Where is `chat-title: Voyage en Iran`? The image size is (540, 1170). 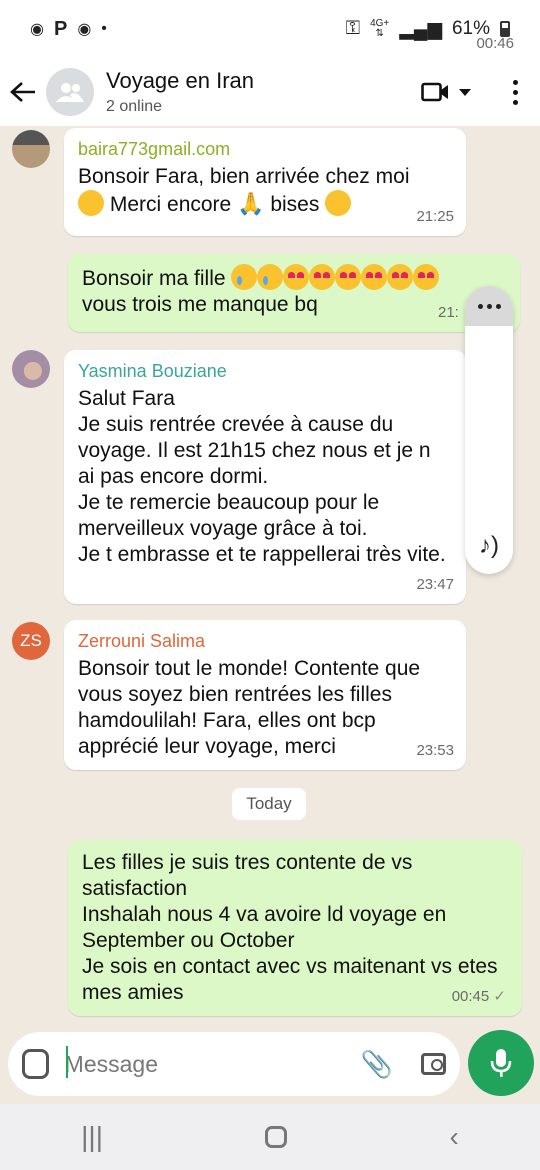 chat-title: Voyage en Iran is located at coordinates (180, 80).